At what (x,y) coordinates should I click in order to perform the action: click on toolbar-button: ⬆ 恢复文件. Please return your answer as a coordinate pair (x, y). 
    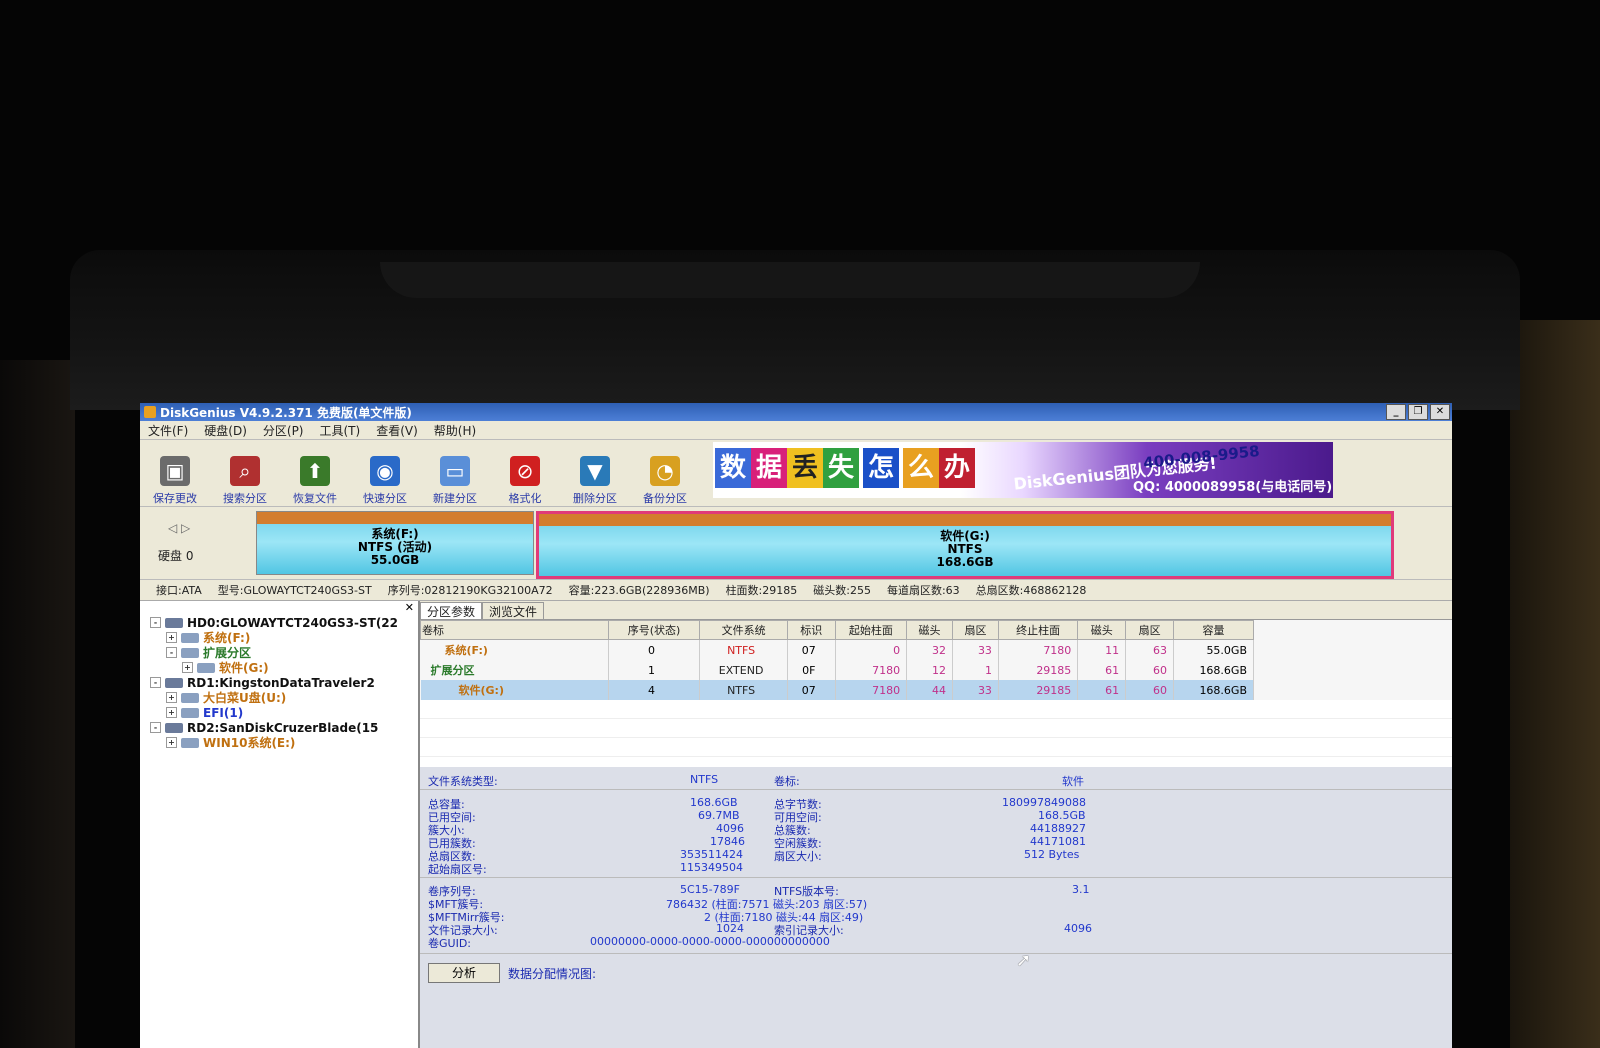
    Looking at the image, I should click on (315, 475).